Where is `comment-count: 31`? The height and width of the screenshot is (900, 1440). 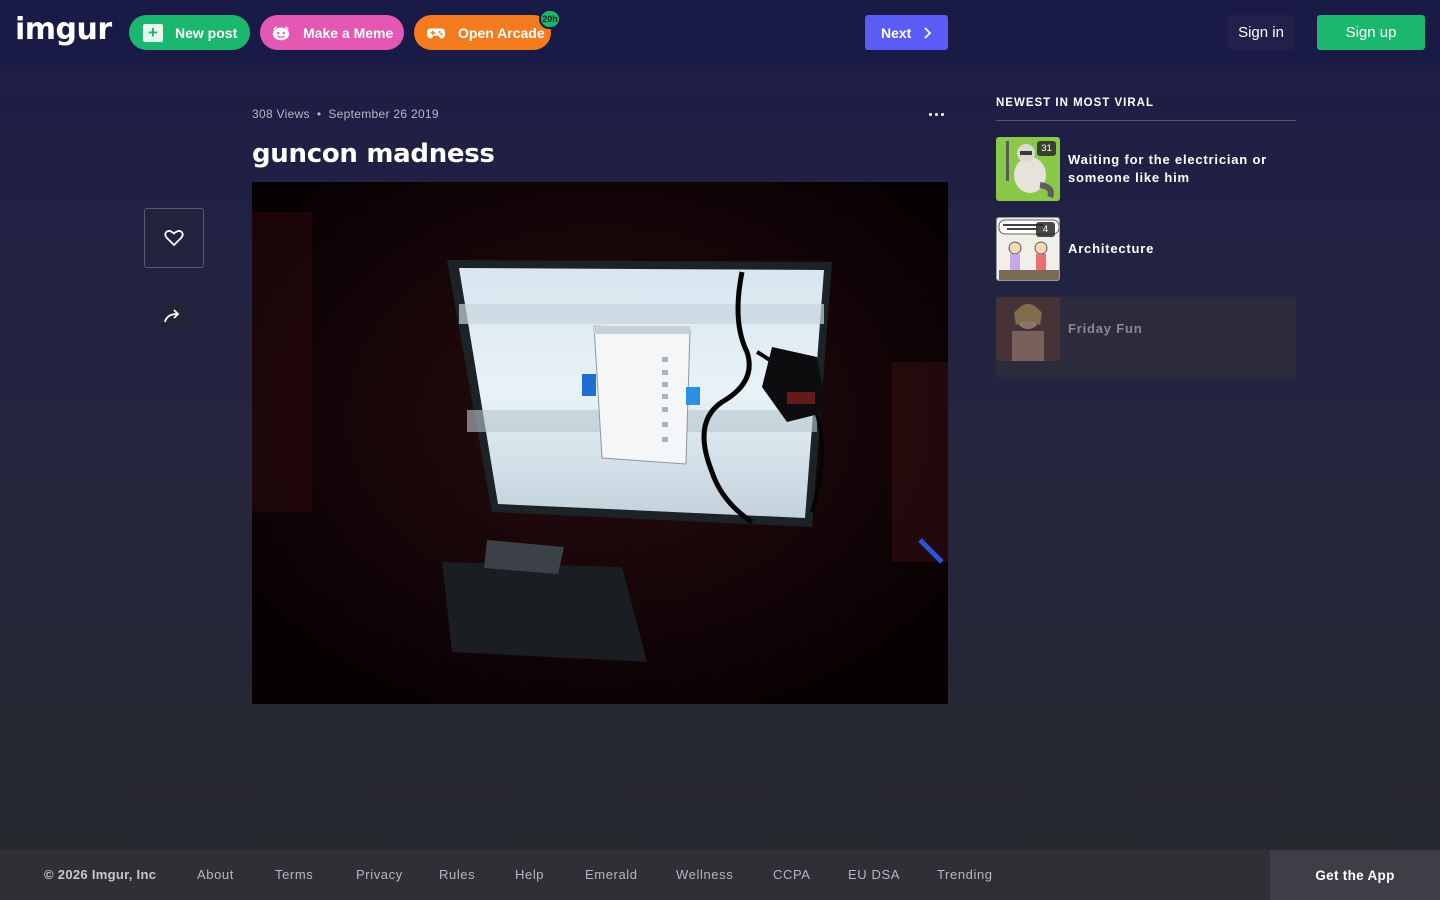
comment-count: 31 is located at coordinates (1046, 148).